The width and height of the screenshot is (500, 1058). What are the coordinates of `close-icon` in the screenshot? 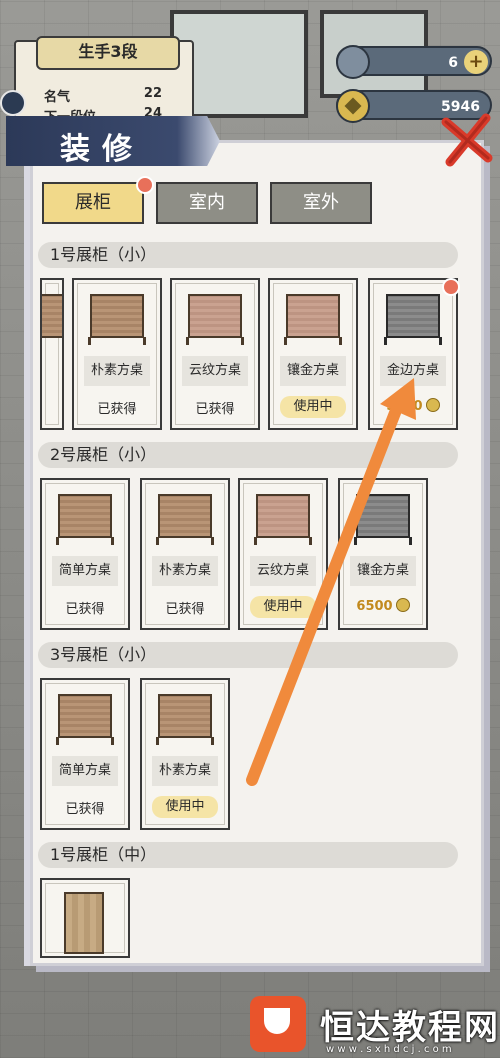 It's located at (467, 140).